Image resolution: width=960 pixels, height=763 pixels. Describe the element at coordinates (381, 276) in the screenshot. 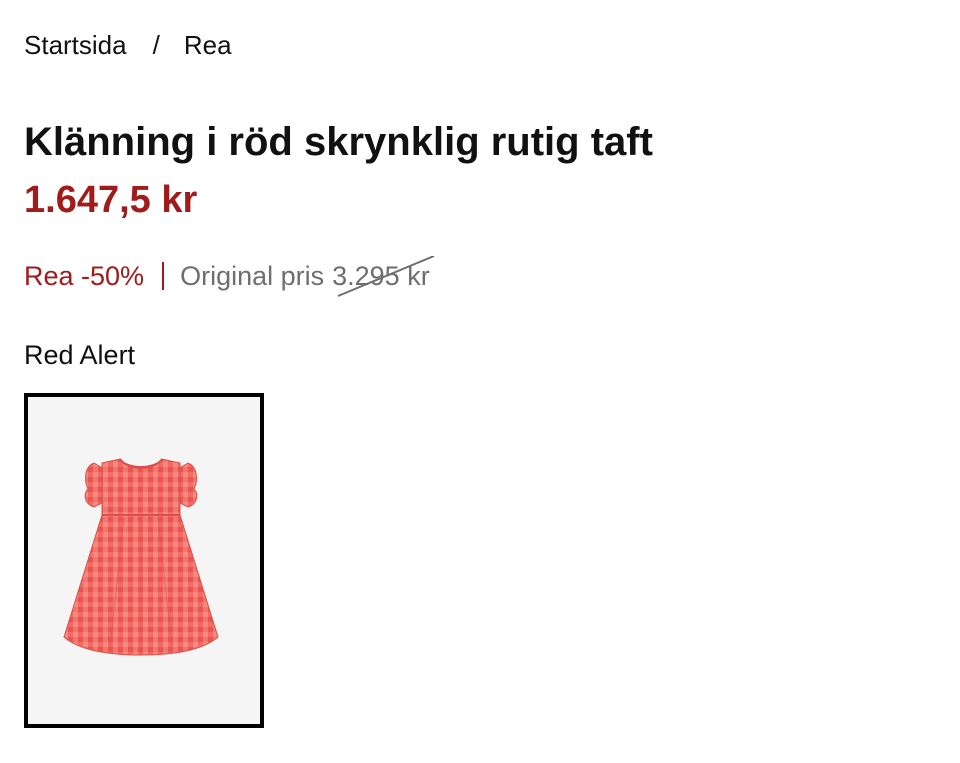

I see `original-price-text: 3.295 kr` at that location.